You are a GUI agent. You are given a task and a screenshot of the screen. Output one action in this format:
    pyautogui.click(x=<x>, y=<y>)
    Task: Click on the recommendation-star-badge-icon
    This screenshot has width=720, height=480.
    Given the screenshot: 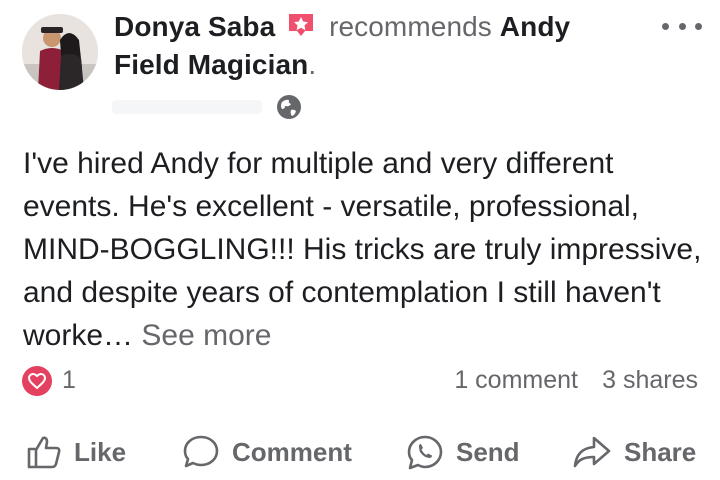 What is the action you would take?
    pyautogui.click(x=301, y=23)
    